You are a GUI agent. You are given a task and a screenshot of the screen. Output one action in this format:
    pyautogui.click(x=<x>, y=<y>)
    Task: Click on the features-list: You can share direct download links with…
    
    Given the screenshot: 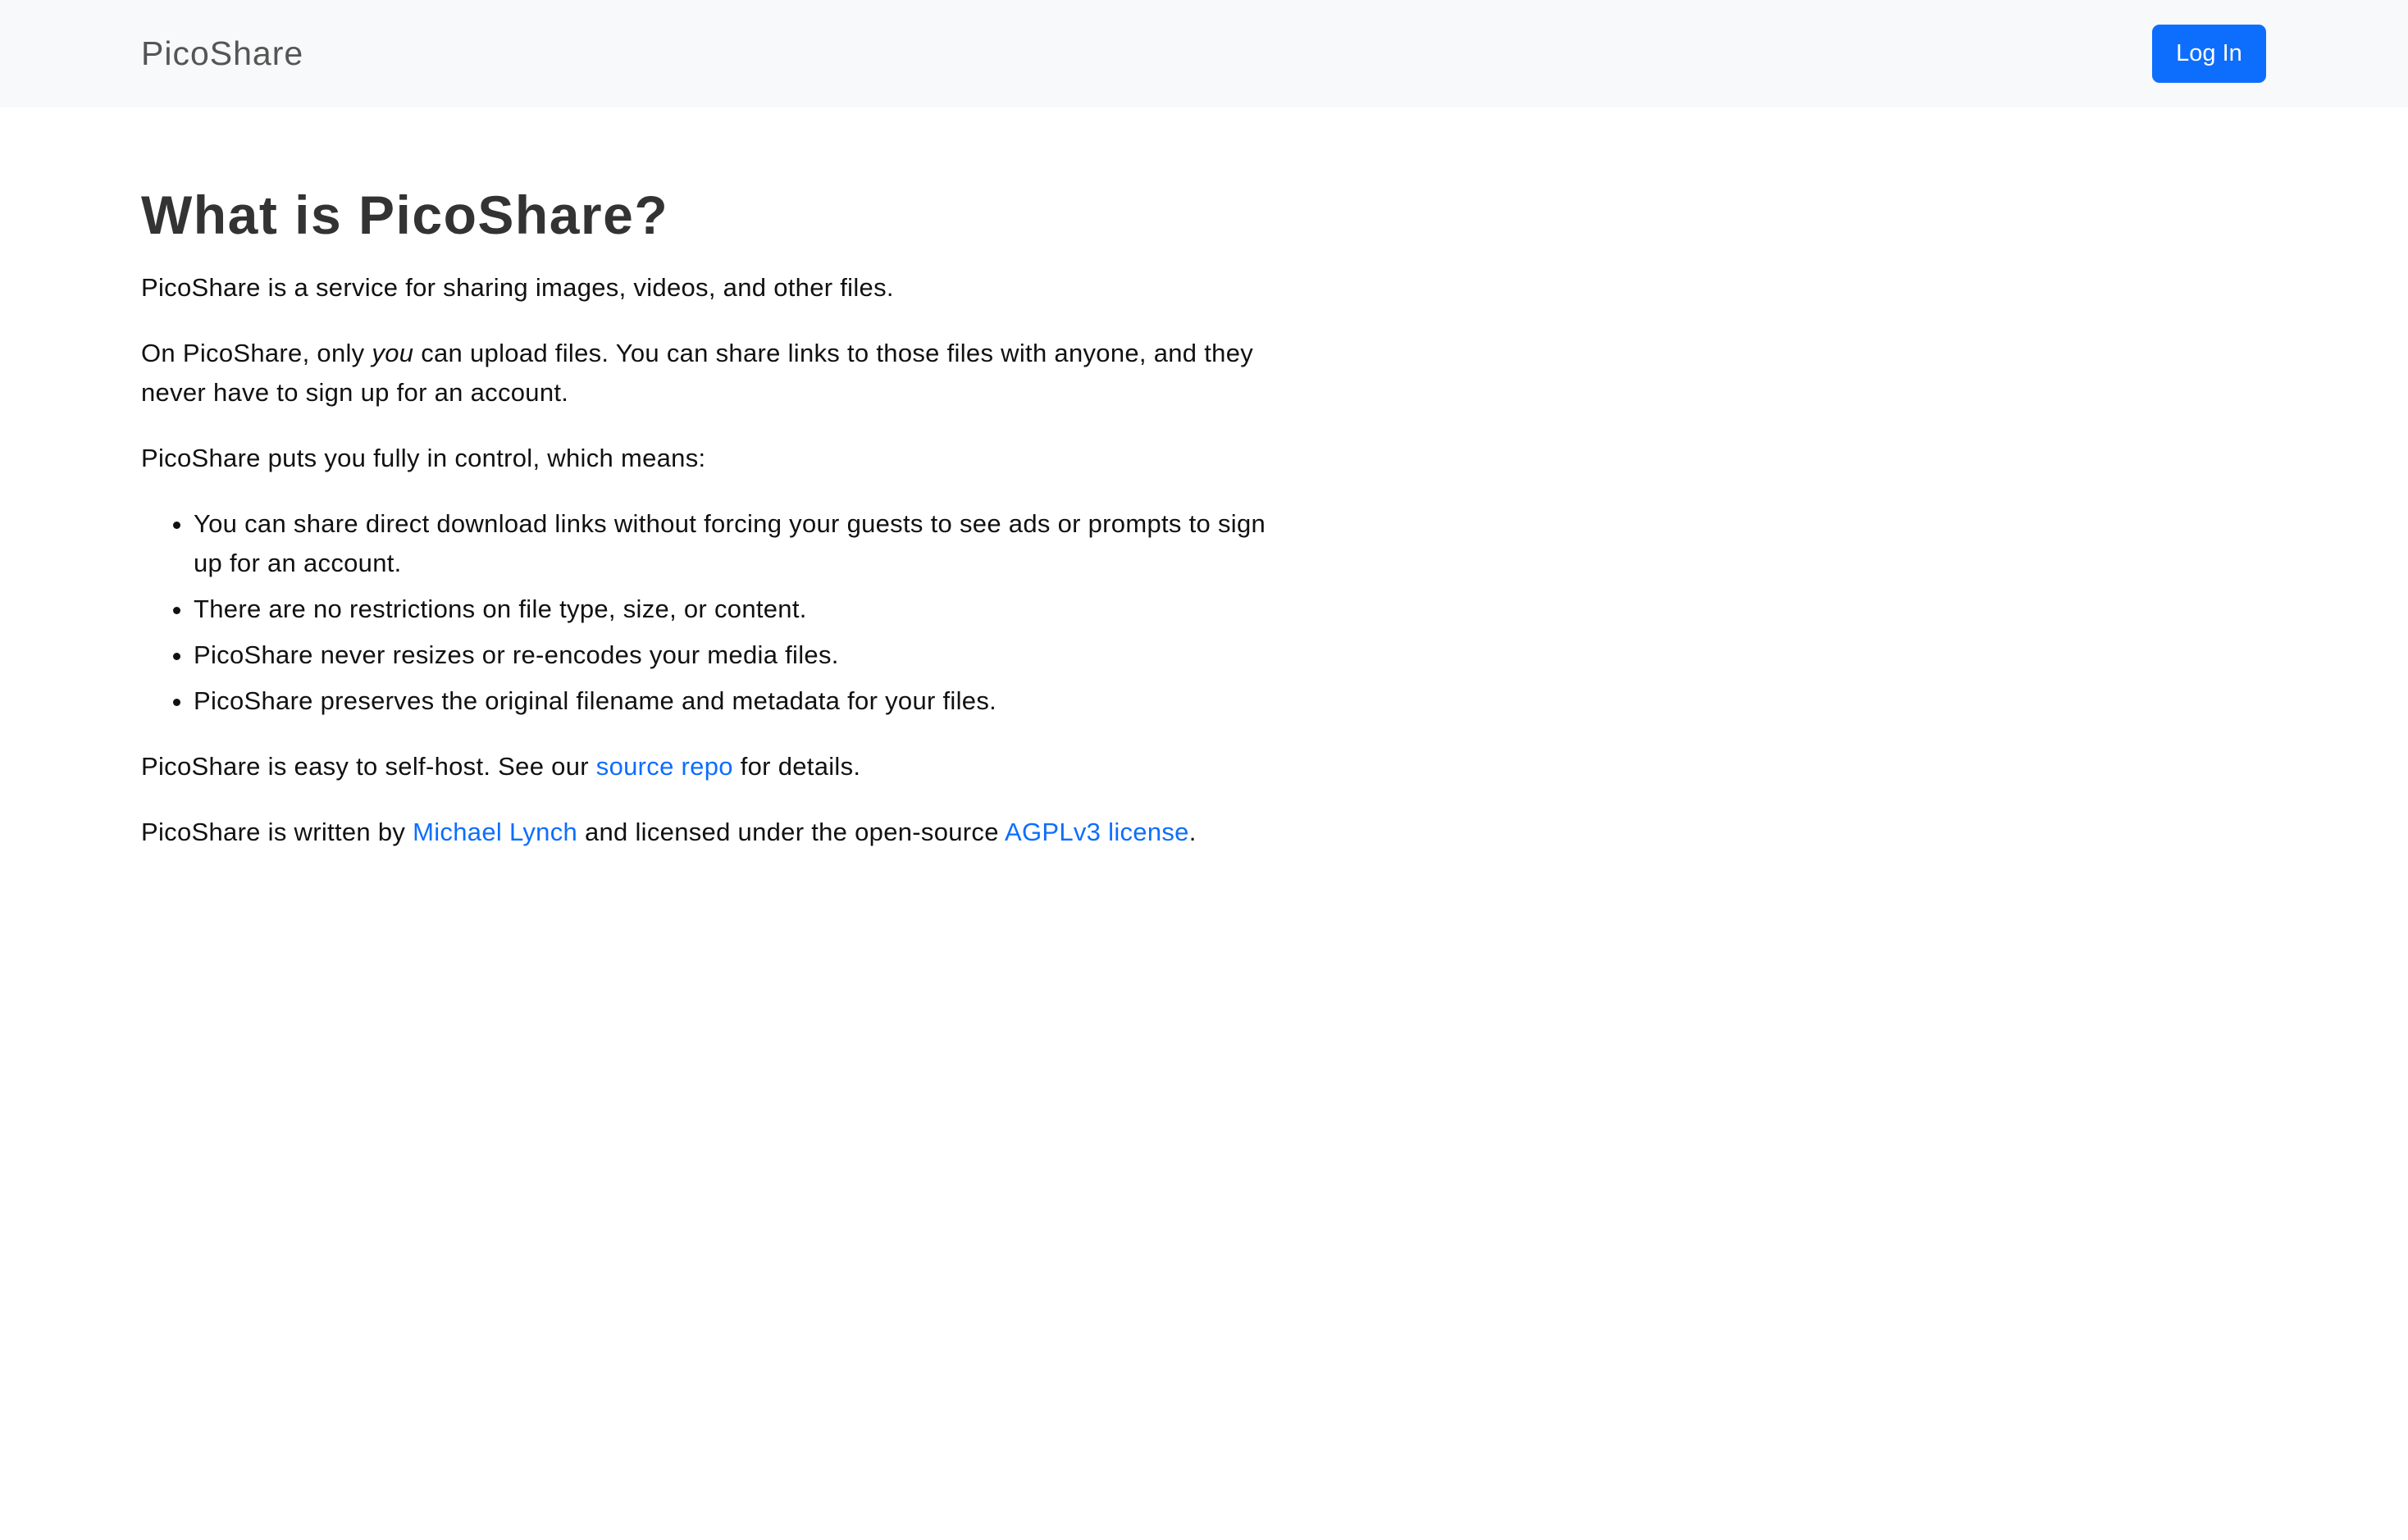 What is the action you would take?
    pyautogui.click(x=715, y=612)
    